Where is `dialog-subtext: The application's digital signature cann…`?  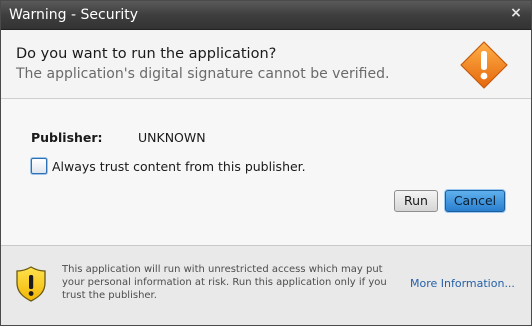 dialog-subtext: The application's digital signature cann… is located at coordinates (203, 74).